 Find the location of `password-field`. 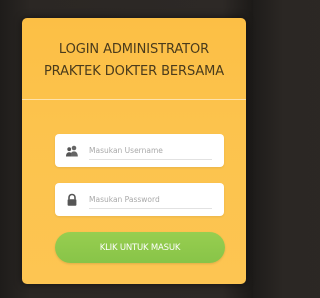

password-field is located at coordinates (139, 199).